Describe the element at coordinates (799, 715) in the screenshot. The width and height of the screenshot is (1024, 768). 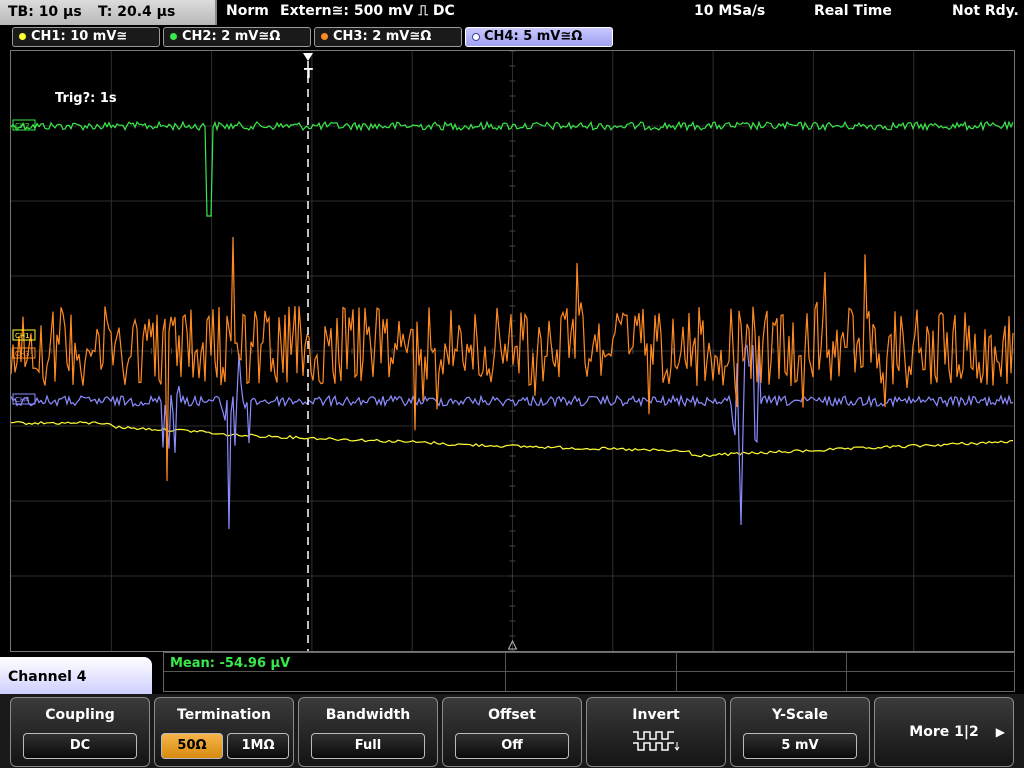
I see `yscale-title: Y-Scale` at that location.